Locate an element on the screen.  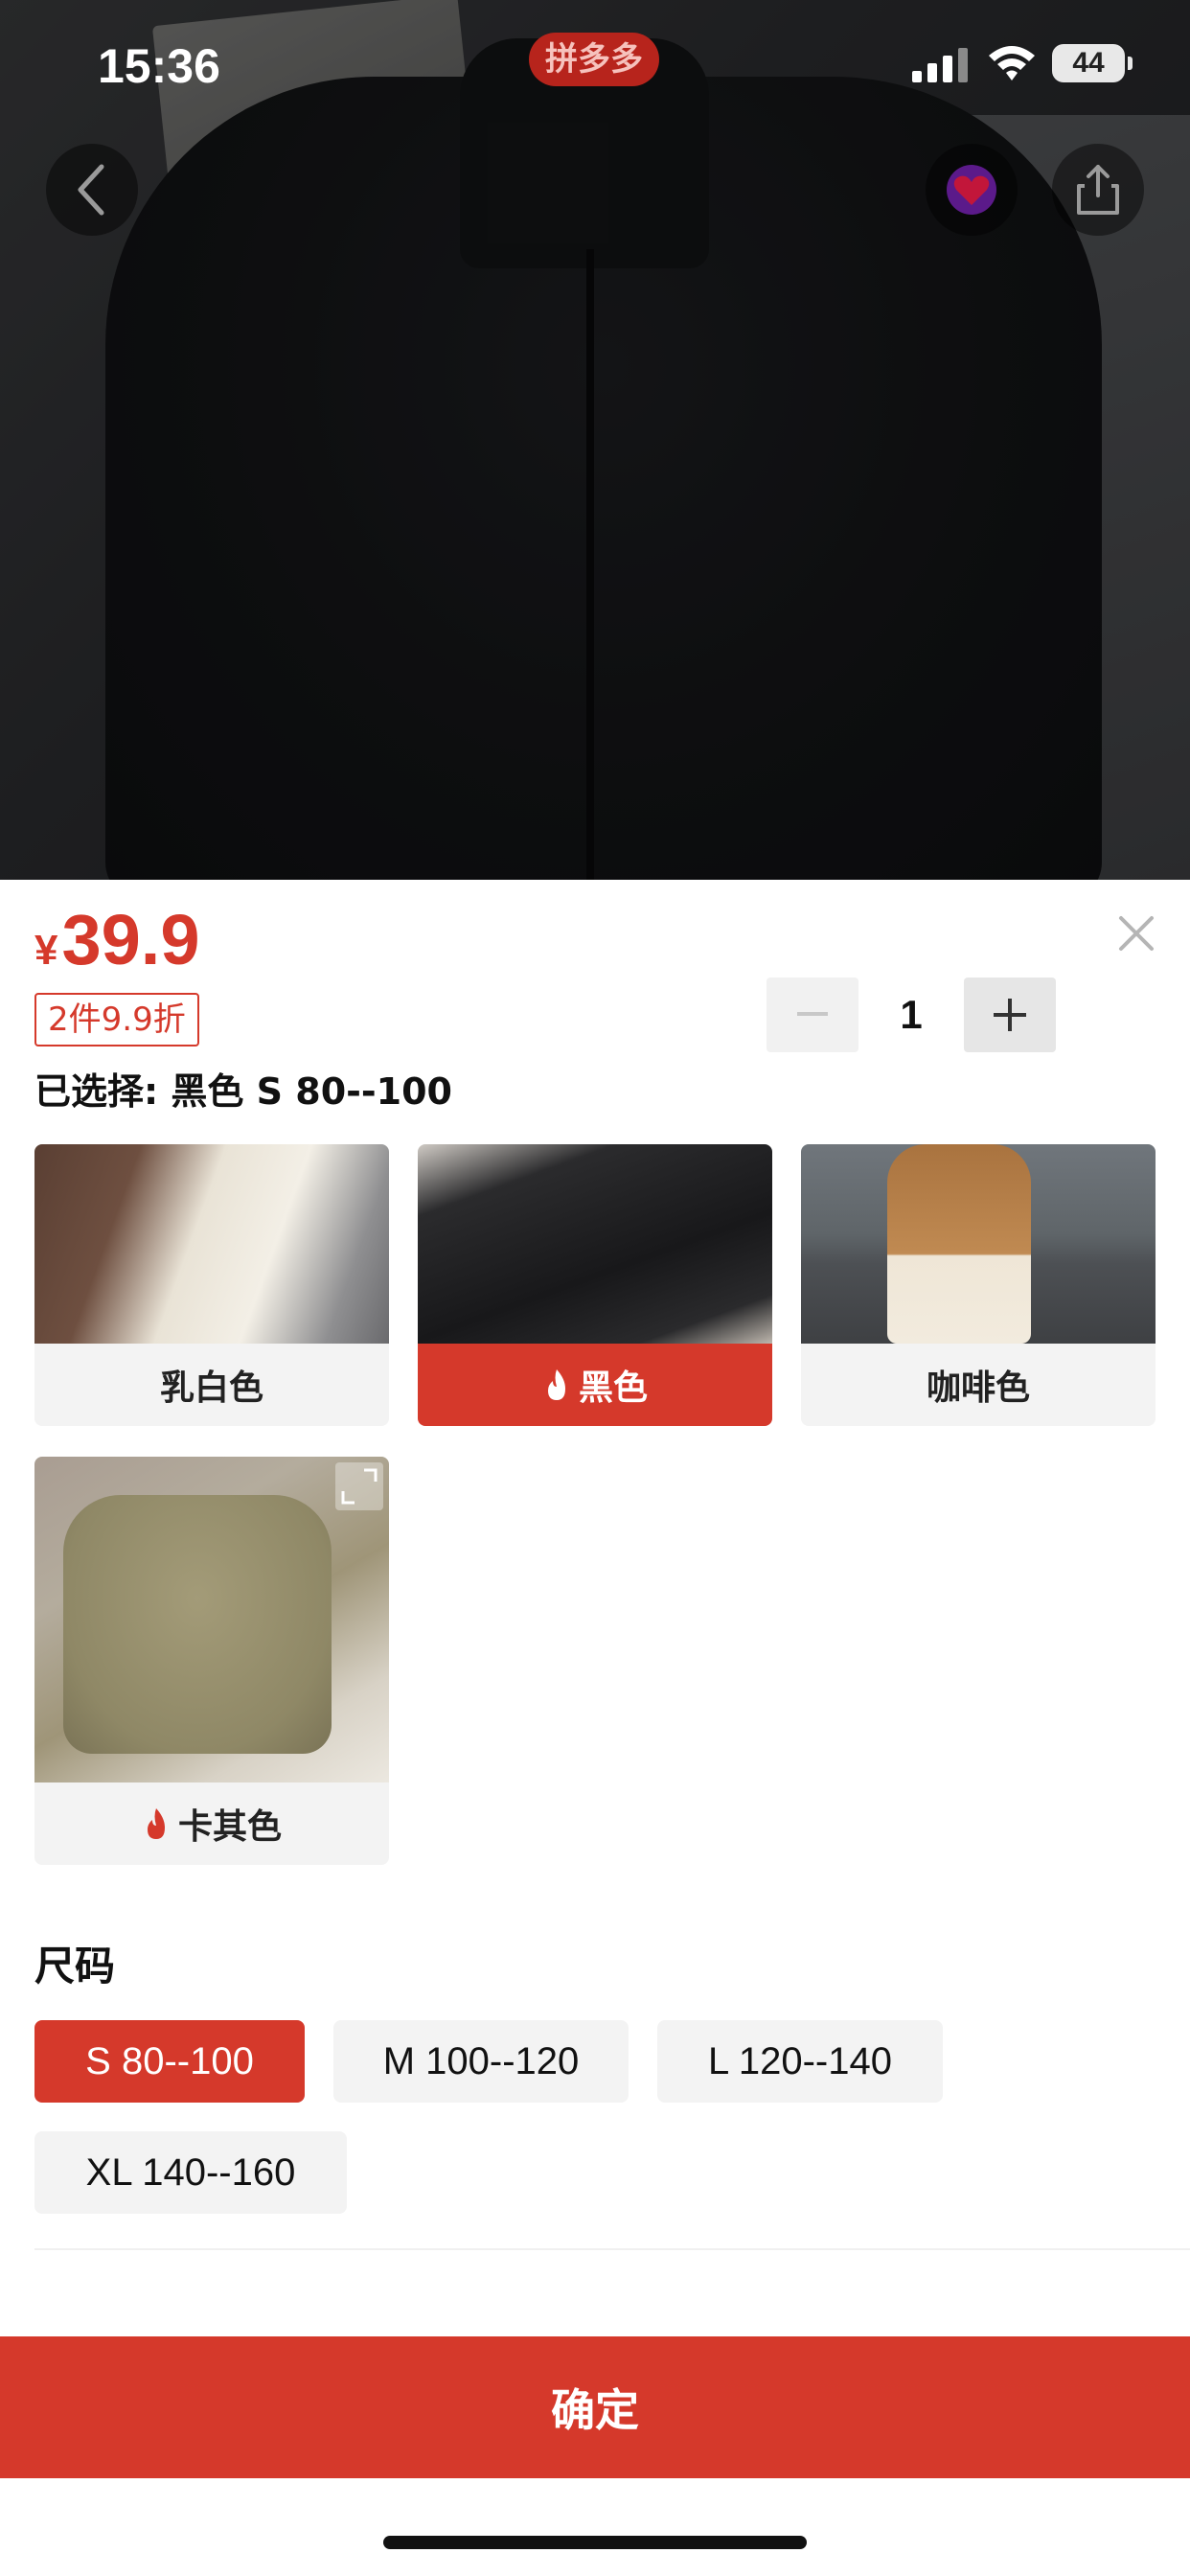
color-option-label: 乳白色 is located at coordinates (212, 1385).